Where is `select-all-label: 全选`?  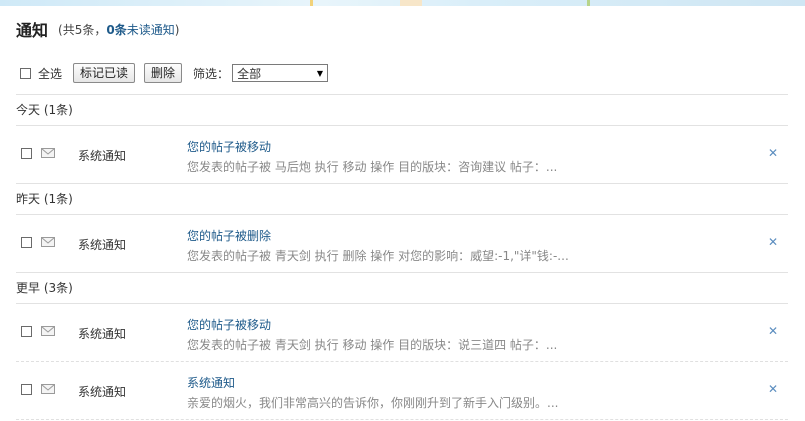
select-all-label: 全选 is located at coordinates (50, 73).